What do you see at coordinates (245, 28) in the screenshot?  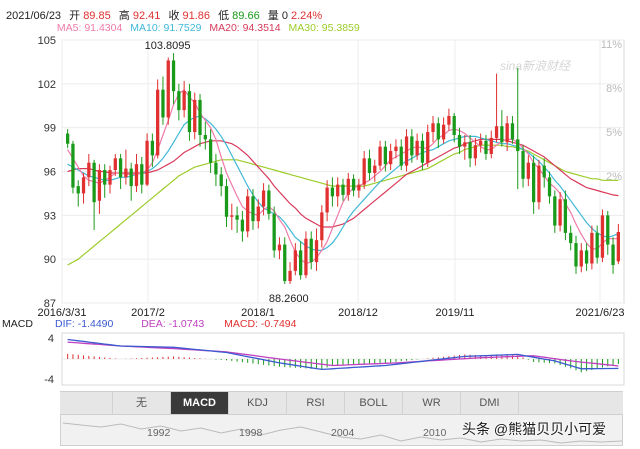 I see `legend-ma20: MA20: 94.3514` at bounding box center [245, 28].